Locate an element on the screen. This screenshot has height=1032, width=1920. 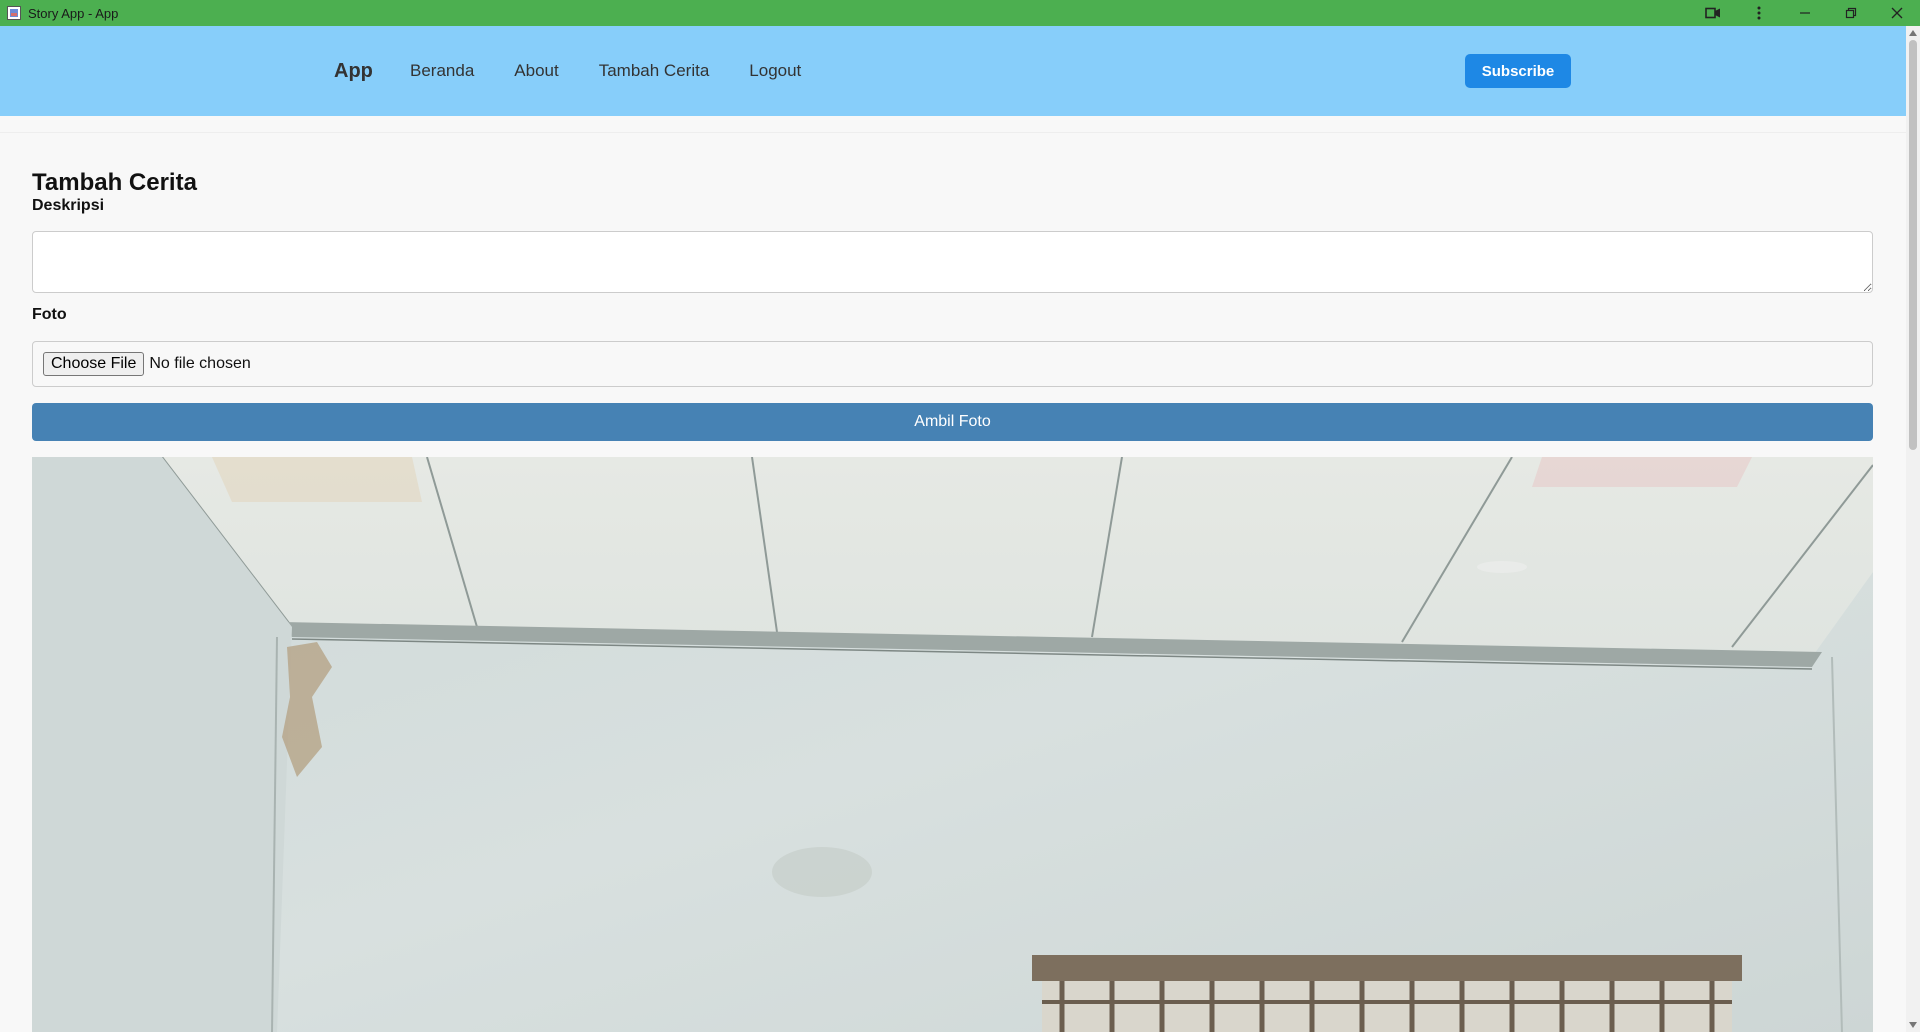
photo-file-input: Choose File No file chosen is located at coordinates (952, 364).